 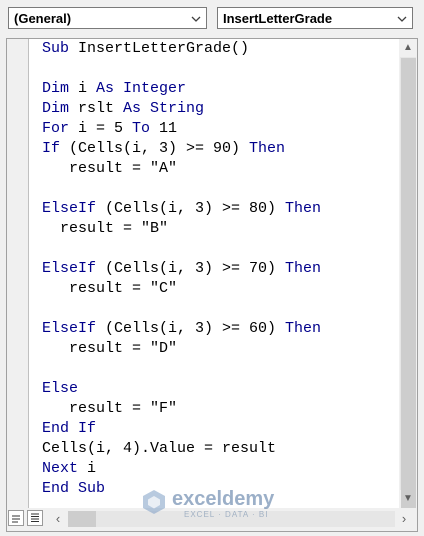 I want to click on code-line: Dim rslt As String, so click(x=123, y=109).